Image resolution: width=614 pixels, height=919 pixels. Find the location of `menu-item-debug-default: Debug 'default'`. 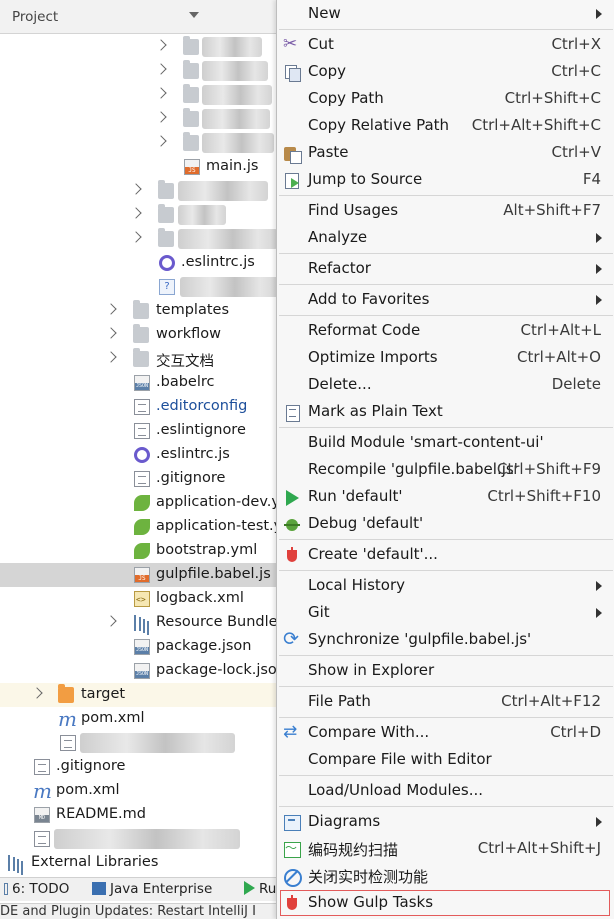

menu-item-debug-default: Debug 'default' is located at coordinates (445, 524).